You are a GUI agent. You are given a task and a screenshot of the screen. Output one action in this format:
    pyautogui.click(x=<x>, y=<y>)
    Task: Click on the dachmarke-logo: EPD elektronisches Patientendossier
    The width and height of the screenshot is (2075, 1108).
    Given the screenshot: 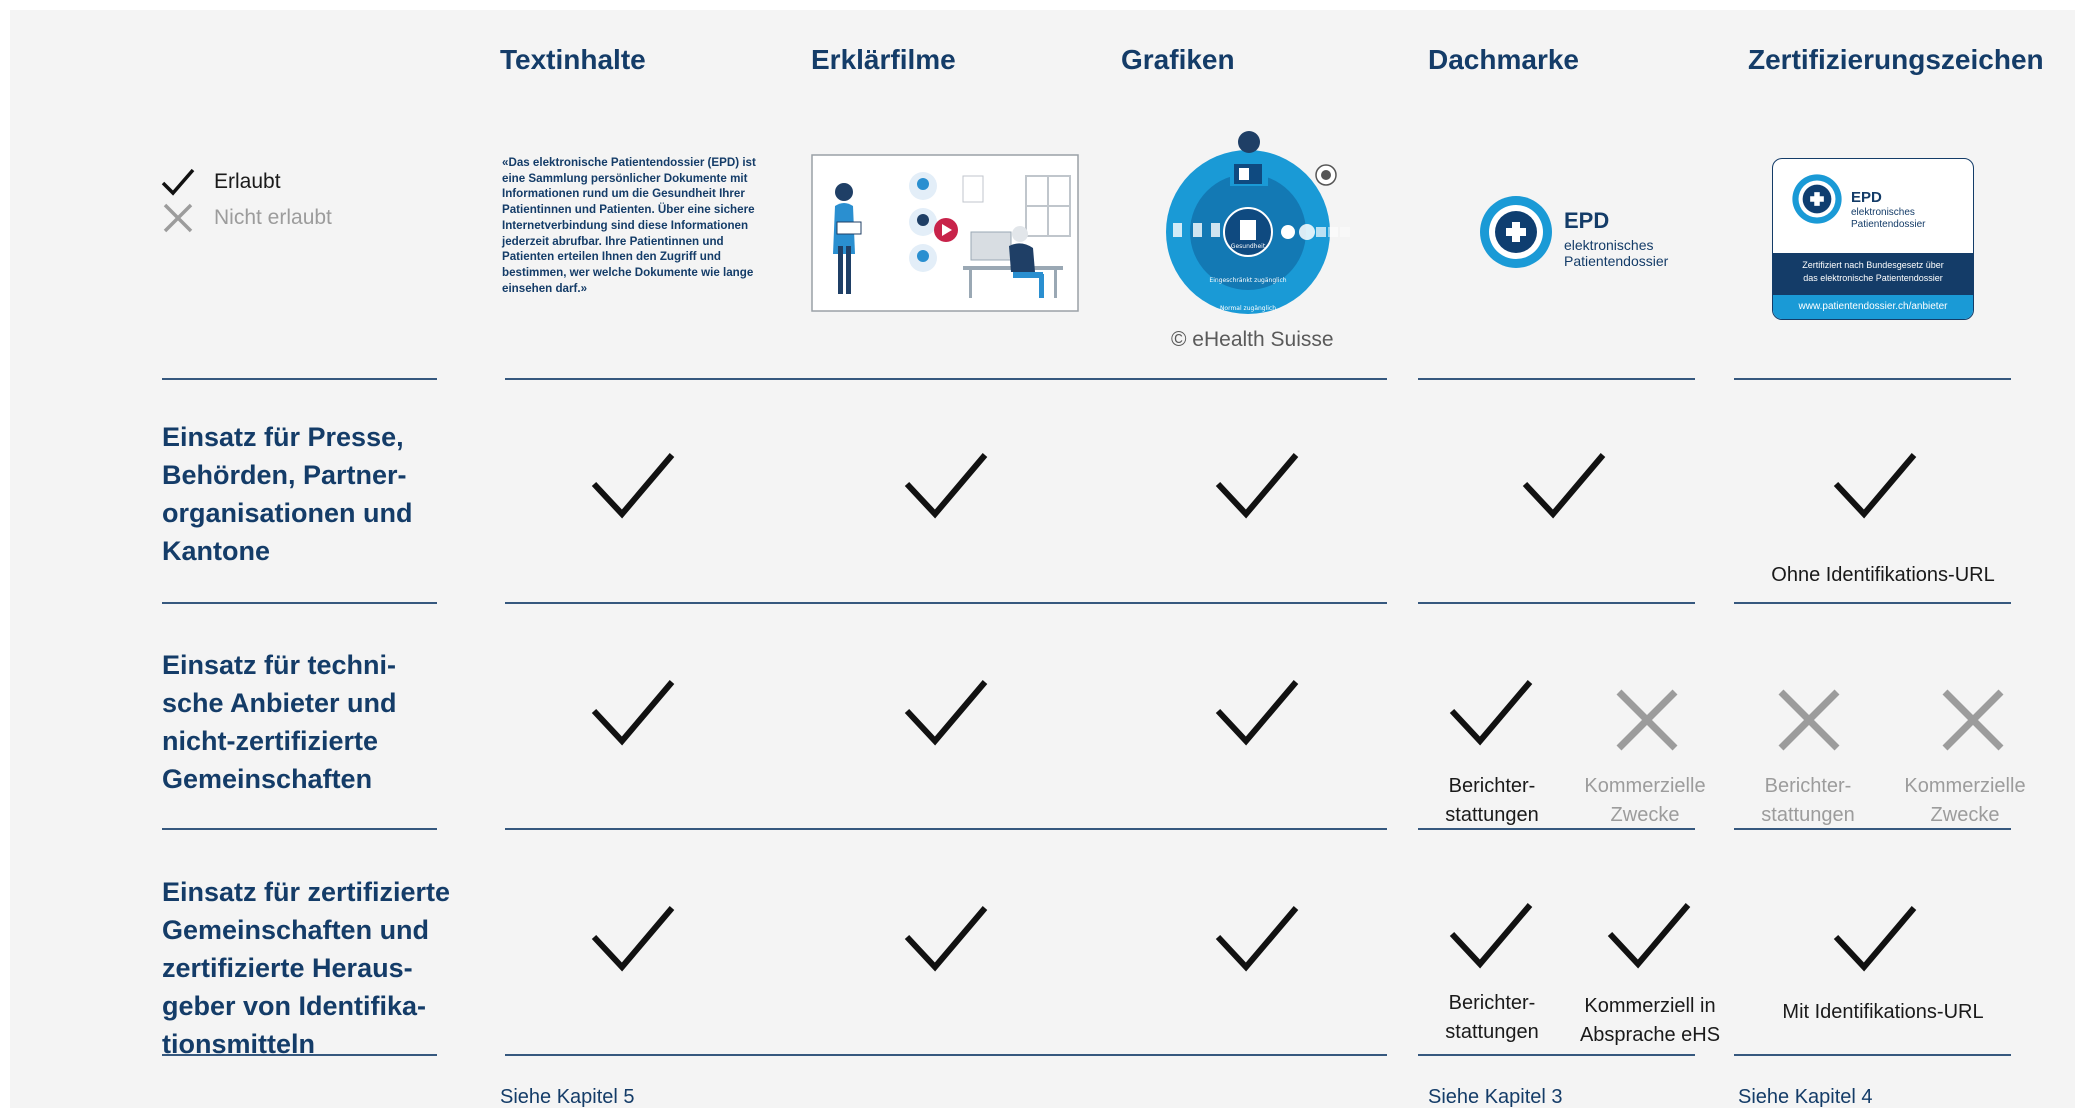 What is the action you would take?
    pyautogui.click(x=1583, y=234)
    